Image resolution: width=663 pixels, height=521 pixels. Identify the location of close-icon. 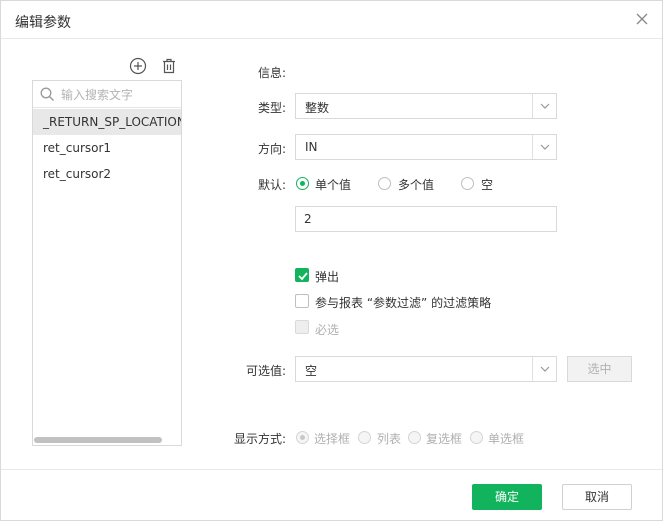
(642, 19).